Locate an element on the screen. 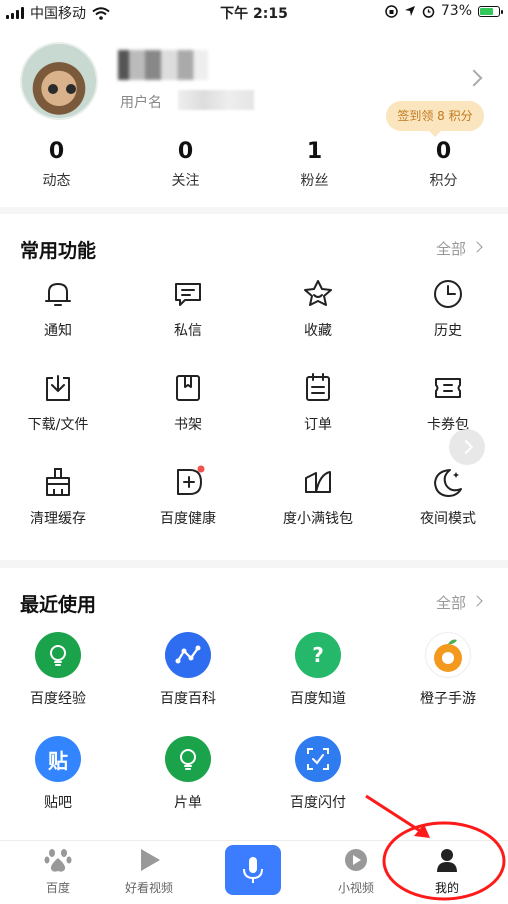  recent-app: 贴 贴吧 is located at coordinates (61, 774).